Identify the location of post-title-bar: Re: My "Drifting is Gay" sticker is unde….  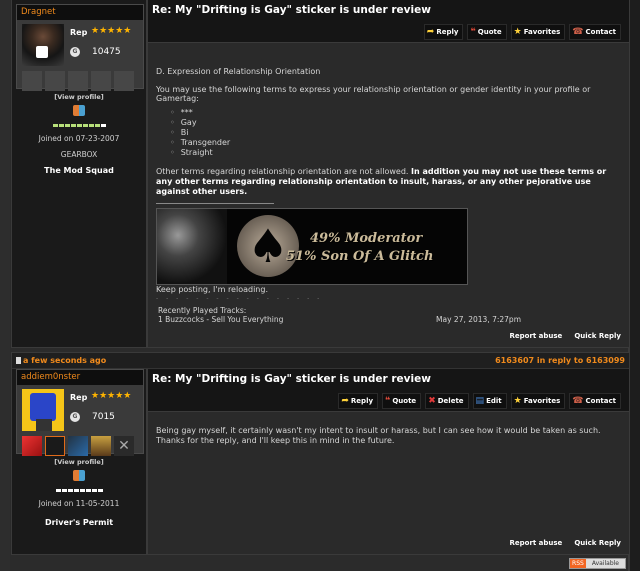
(387, 390).